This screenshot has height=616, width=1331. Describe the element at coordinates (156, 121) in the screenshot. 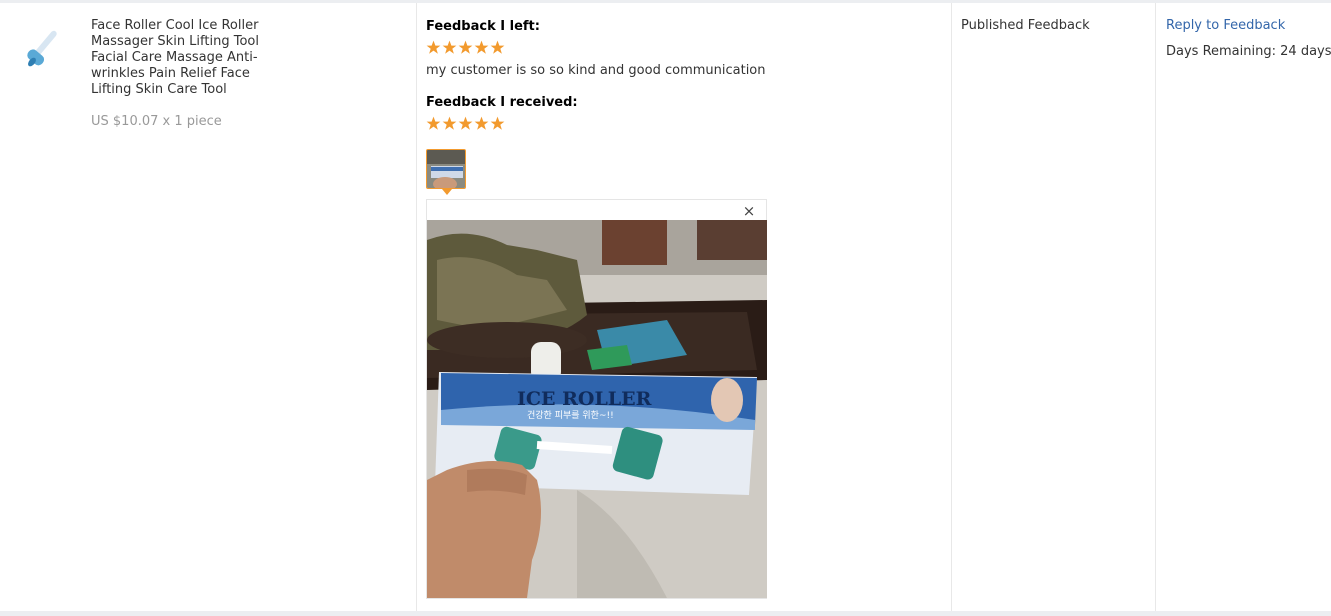

I see `product-price: US $10.07 x 1 piece` at that location.